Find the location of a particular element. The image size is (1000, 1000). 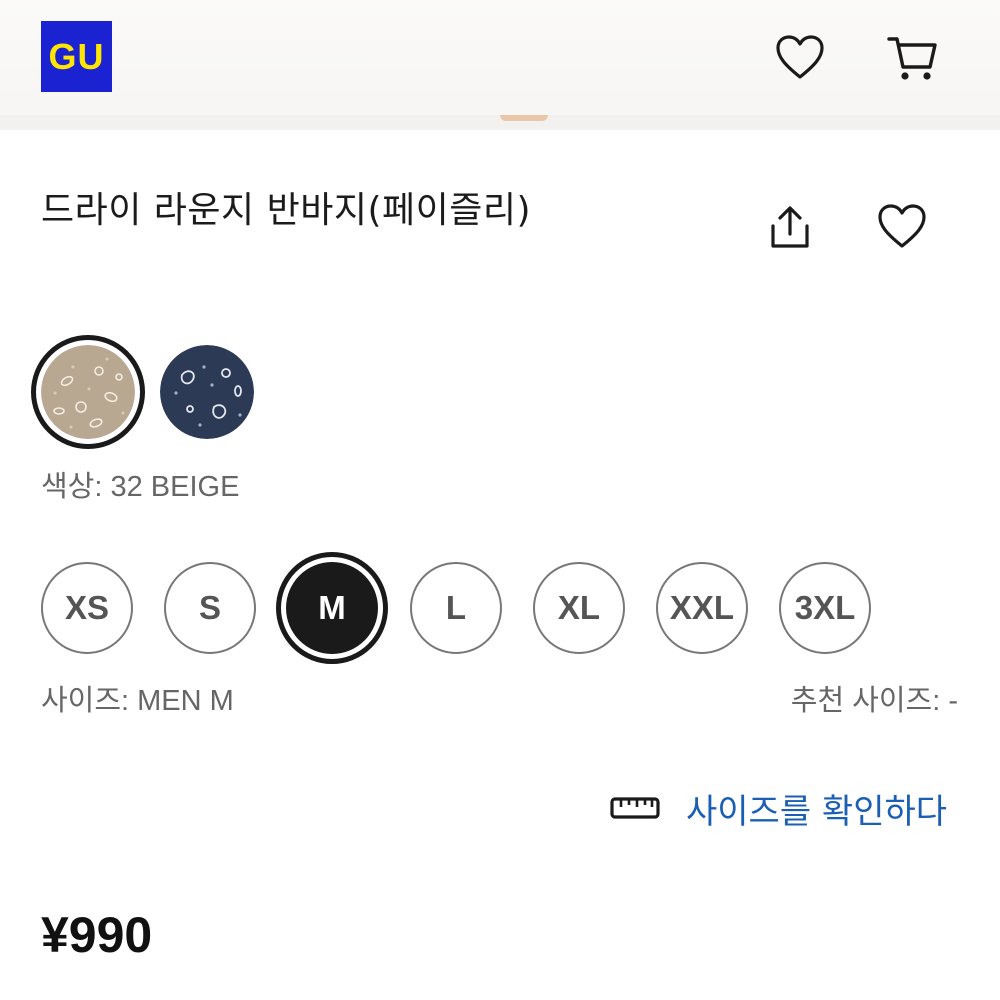

recommended-size-label: 추천 사이즈: - is located at coordinates (874, 701).